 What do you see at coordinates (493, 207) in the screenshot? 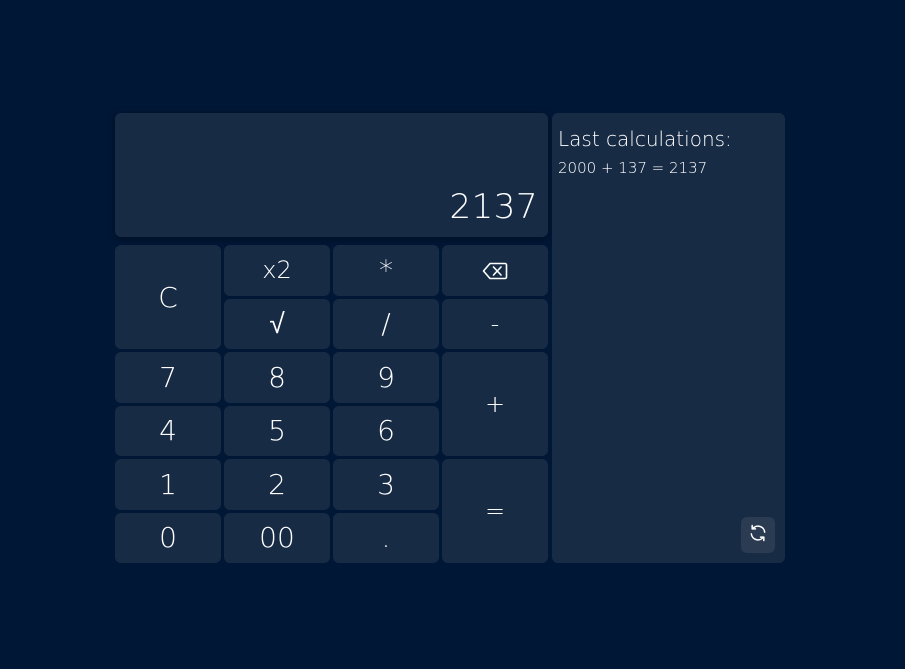
I see `display-value: 2137` at bounding box center [493, 207].